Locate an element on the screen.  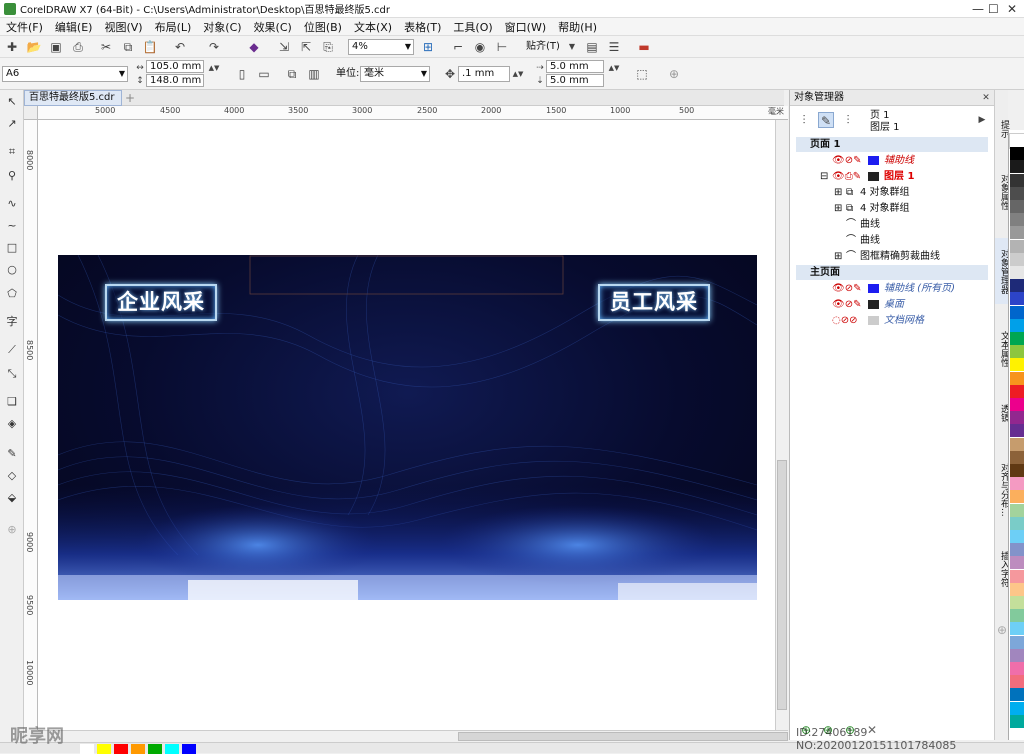
duplicate-distance-y-input: 5.0 mm is located at coordinates (575, 80).